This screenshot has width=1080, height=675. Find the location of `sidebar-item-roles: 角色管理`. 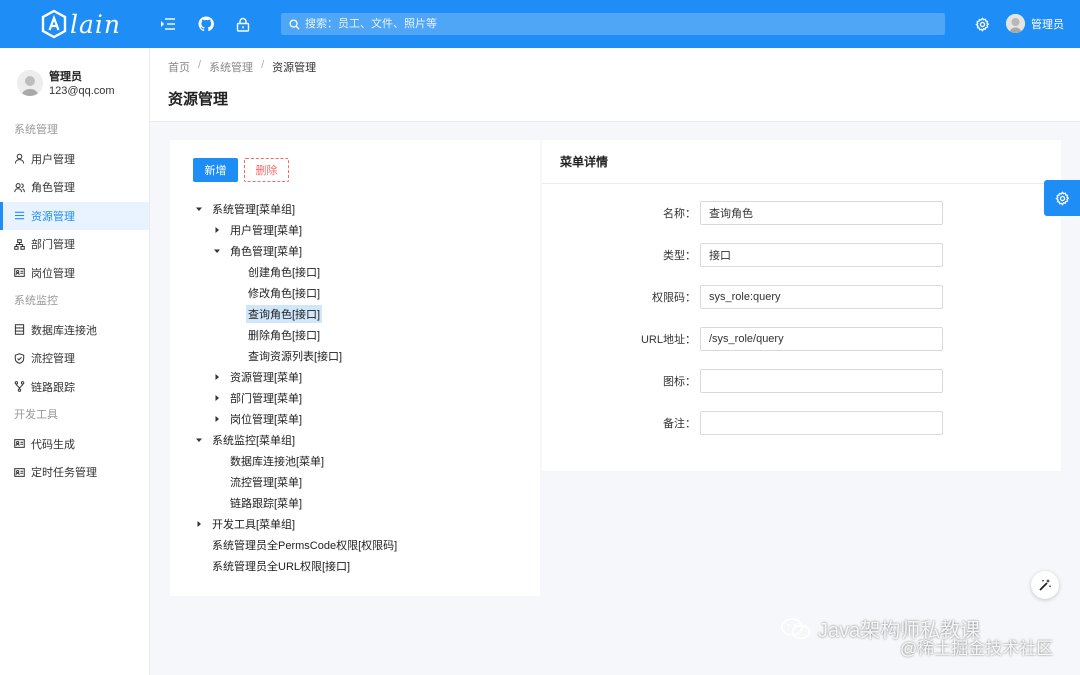

sidebar-item-roles: 角色管理 is located at coordinates (74, 187).